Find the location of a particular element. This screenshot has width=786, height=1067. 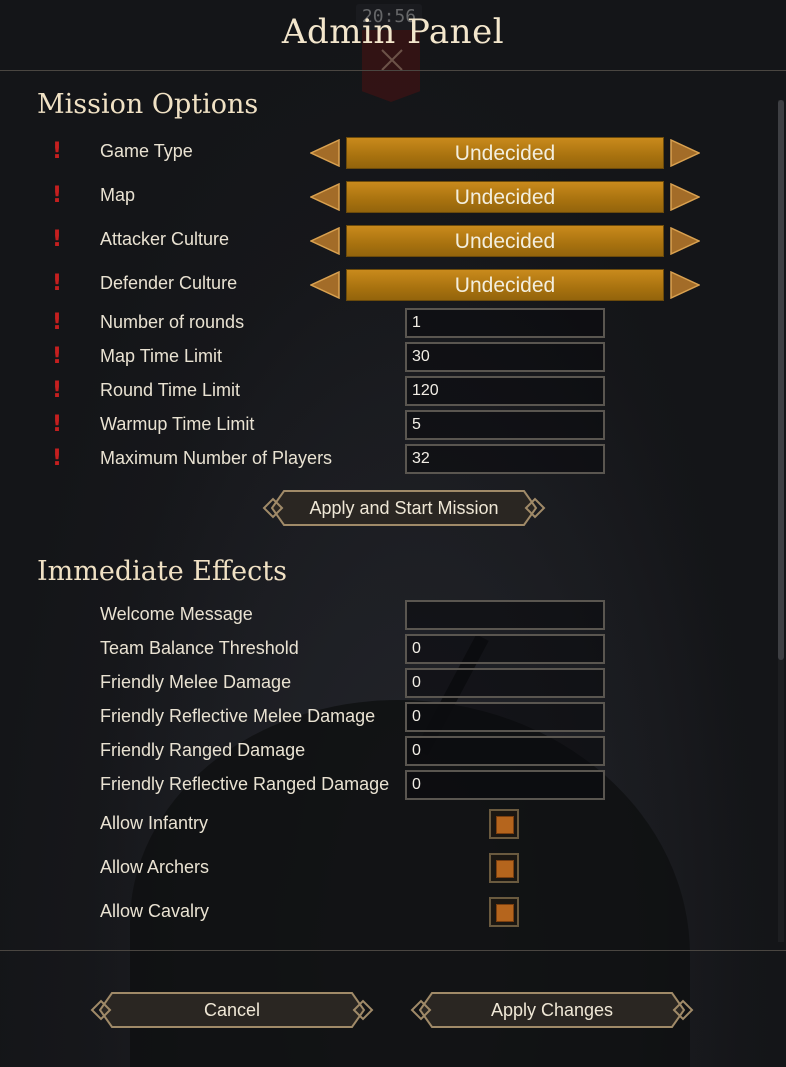

defender-culture-value: Undecided is located at coordinates (505, 285).